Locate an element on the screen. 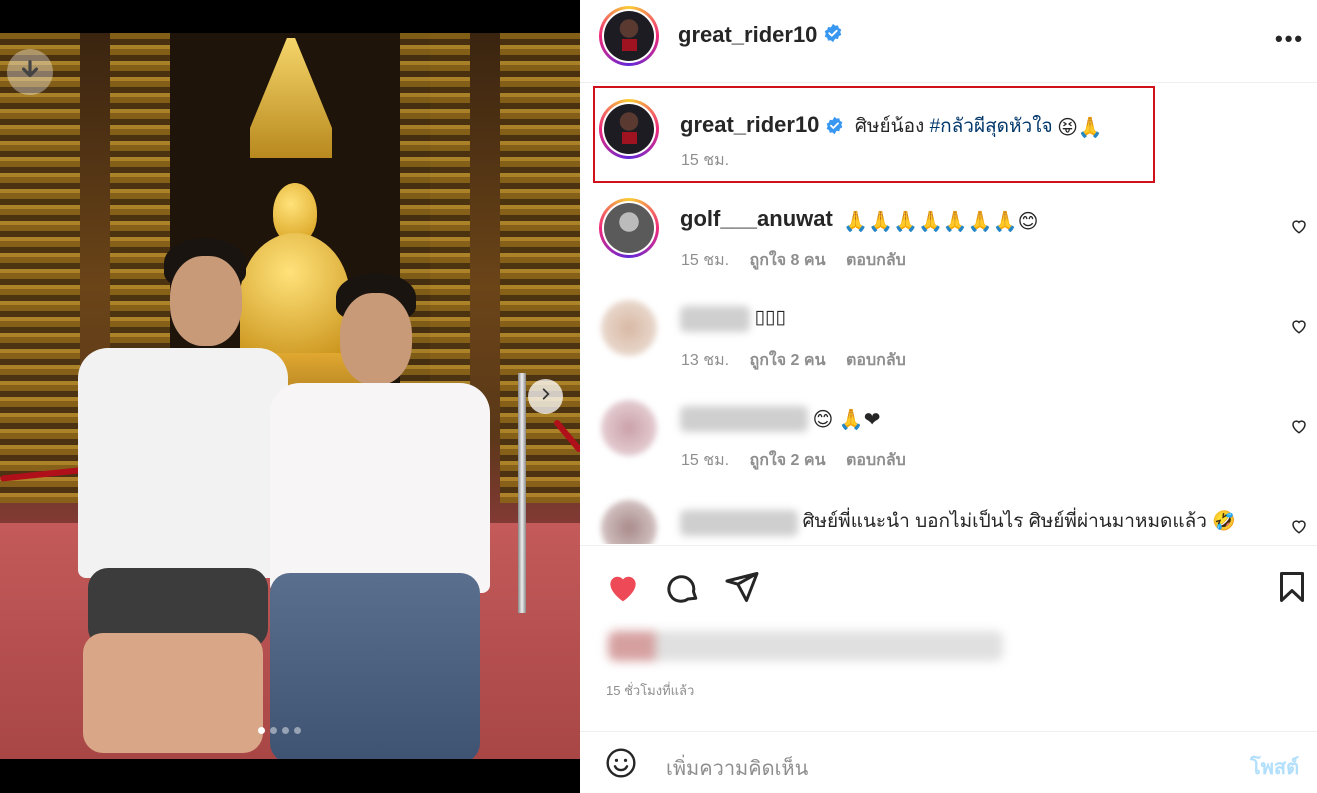  emoji-icon is located at coordinates (621, 765).